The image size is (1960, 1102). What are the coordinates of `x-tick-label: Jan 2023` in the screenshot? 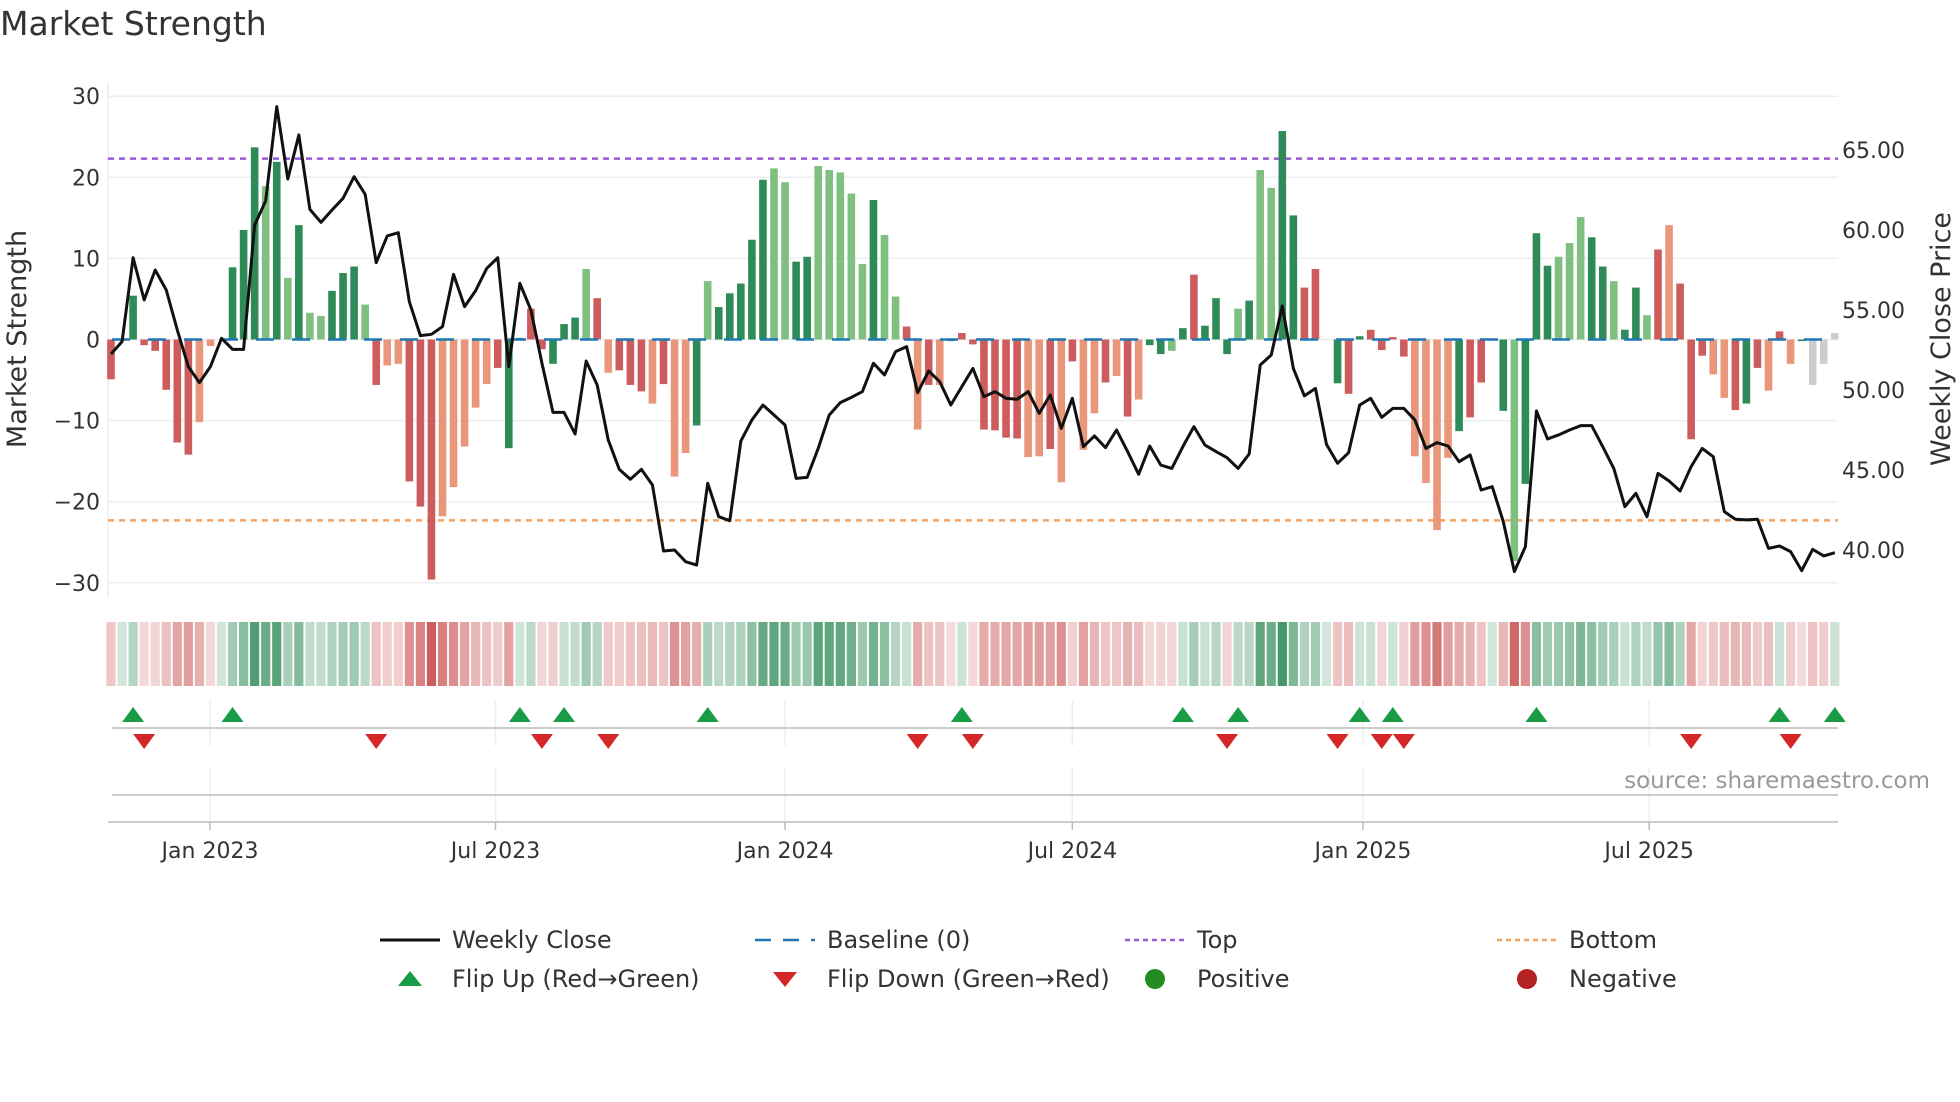 It's located at (209, 851).